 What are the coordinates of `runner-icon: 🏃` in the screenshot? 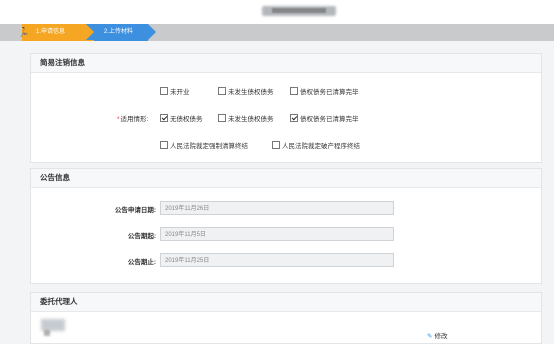 It's located at (24, 32).